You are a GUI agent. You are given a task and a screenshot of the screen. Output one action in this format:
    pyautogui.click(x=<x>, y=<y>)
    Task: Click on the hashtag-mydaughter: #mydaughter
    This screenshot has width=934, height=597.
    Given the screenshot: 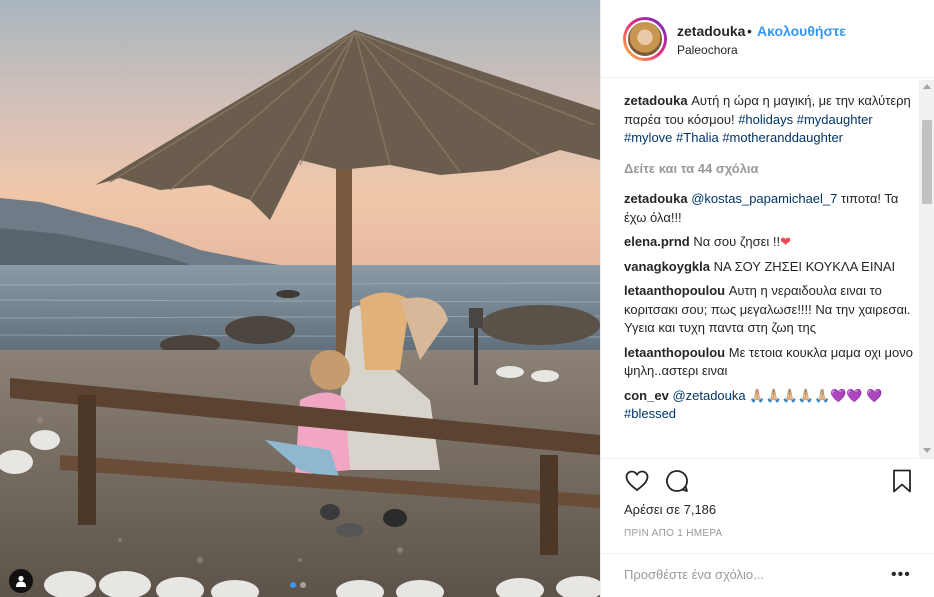 What is the action you would take?
    pyautogui.click(x=835, y=119)
    